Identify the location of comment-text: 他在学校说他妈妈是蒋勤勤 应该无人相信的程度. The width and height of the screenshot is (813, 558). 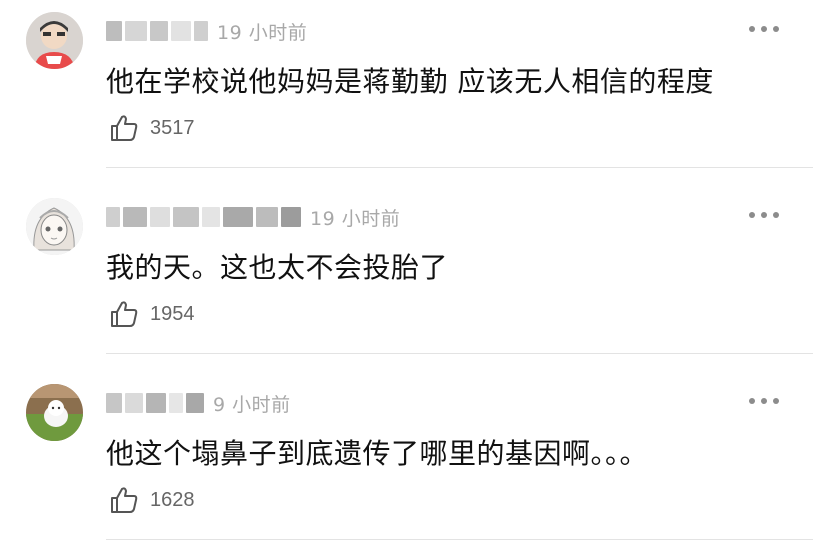
(410, 81).